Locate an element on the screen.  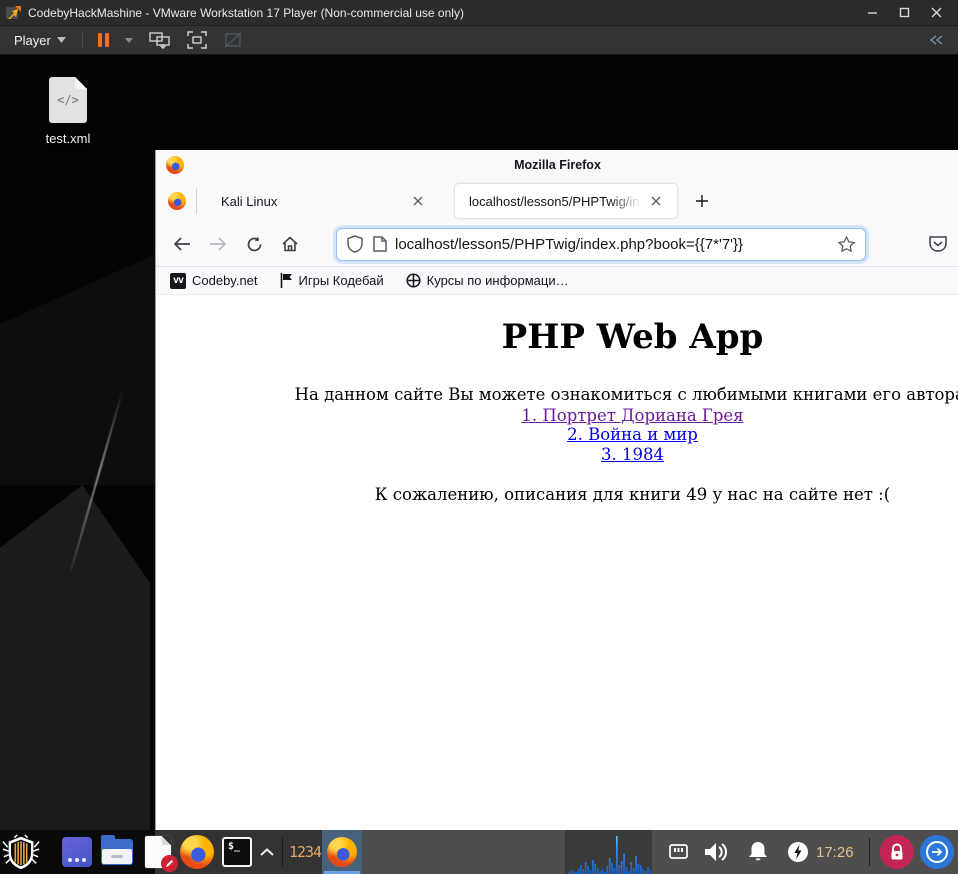
bell-icon is located at coordinates (758, 851).